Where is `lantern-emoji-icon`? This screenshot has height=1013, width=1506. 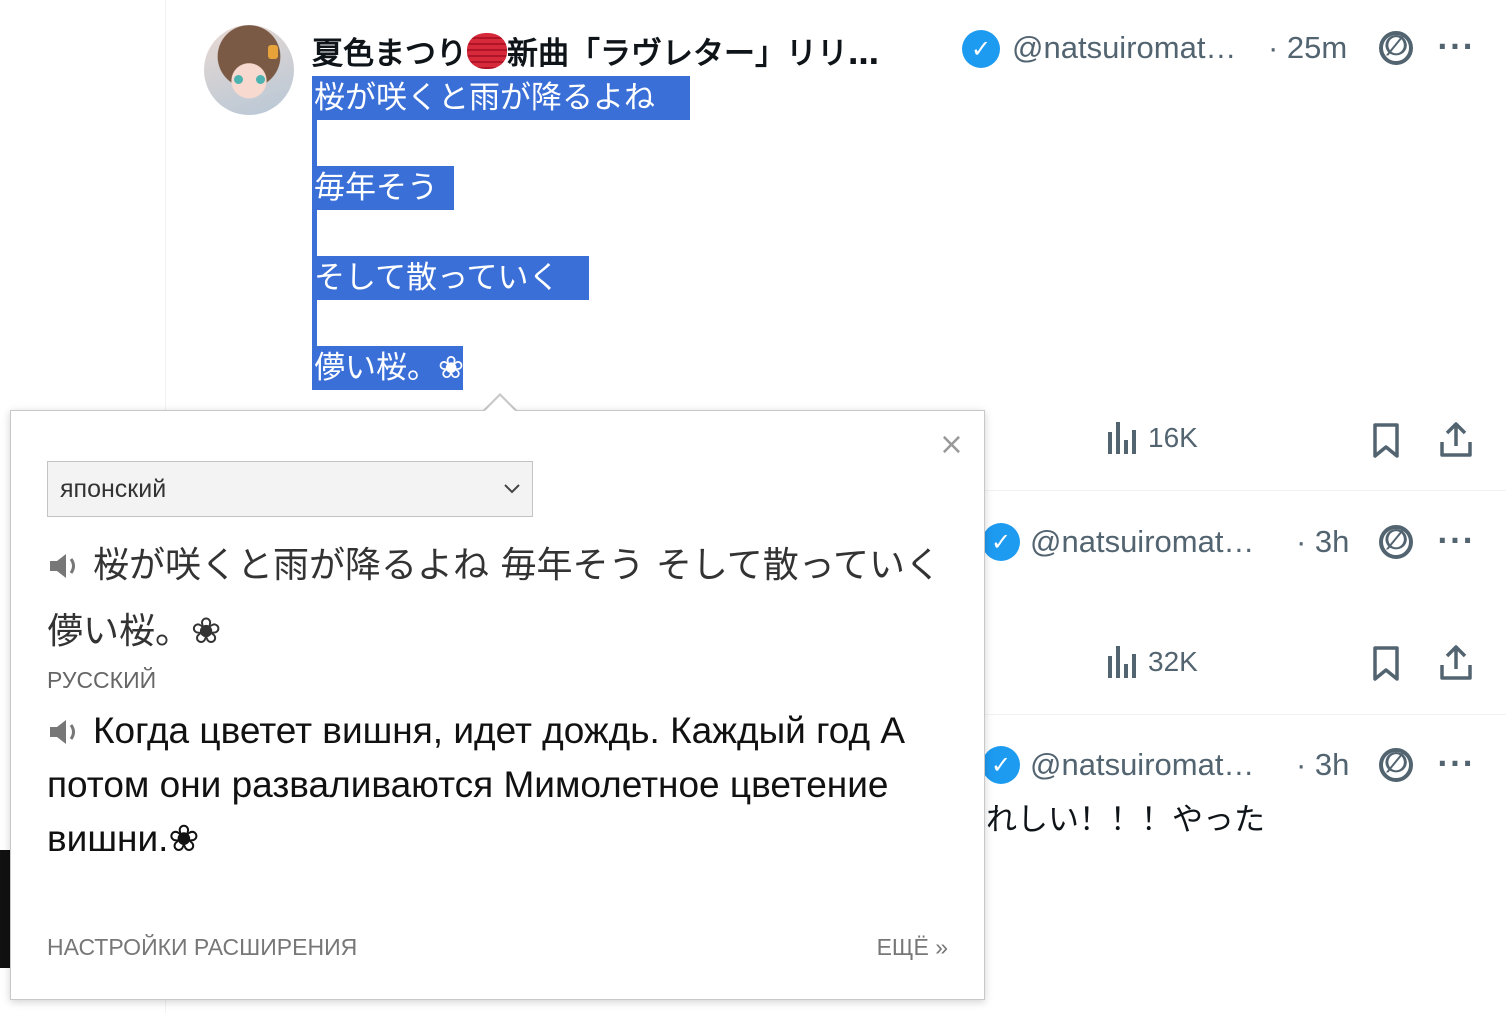 lantern-emoji-icon is located at coordinates (487, 51).